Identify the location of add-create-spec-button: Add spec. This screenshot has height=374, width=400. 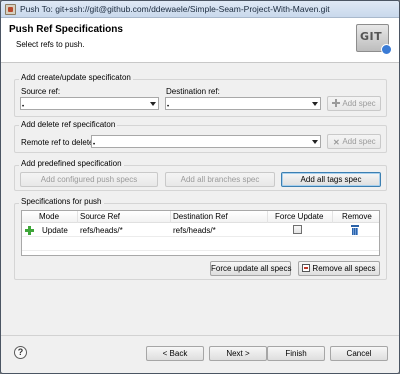
(354, 103).